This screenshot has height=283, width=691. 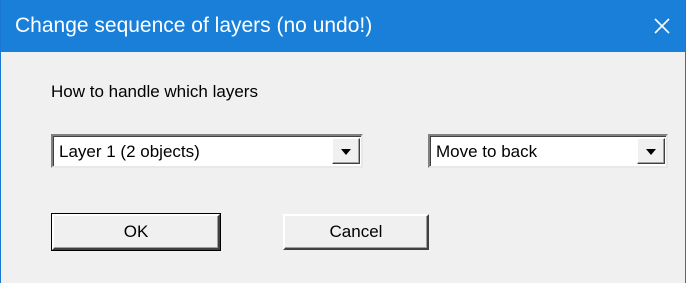 I want to click on ok-button: OK, so click(x=136, y=232).